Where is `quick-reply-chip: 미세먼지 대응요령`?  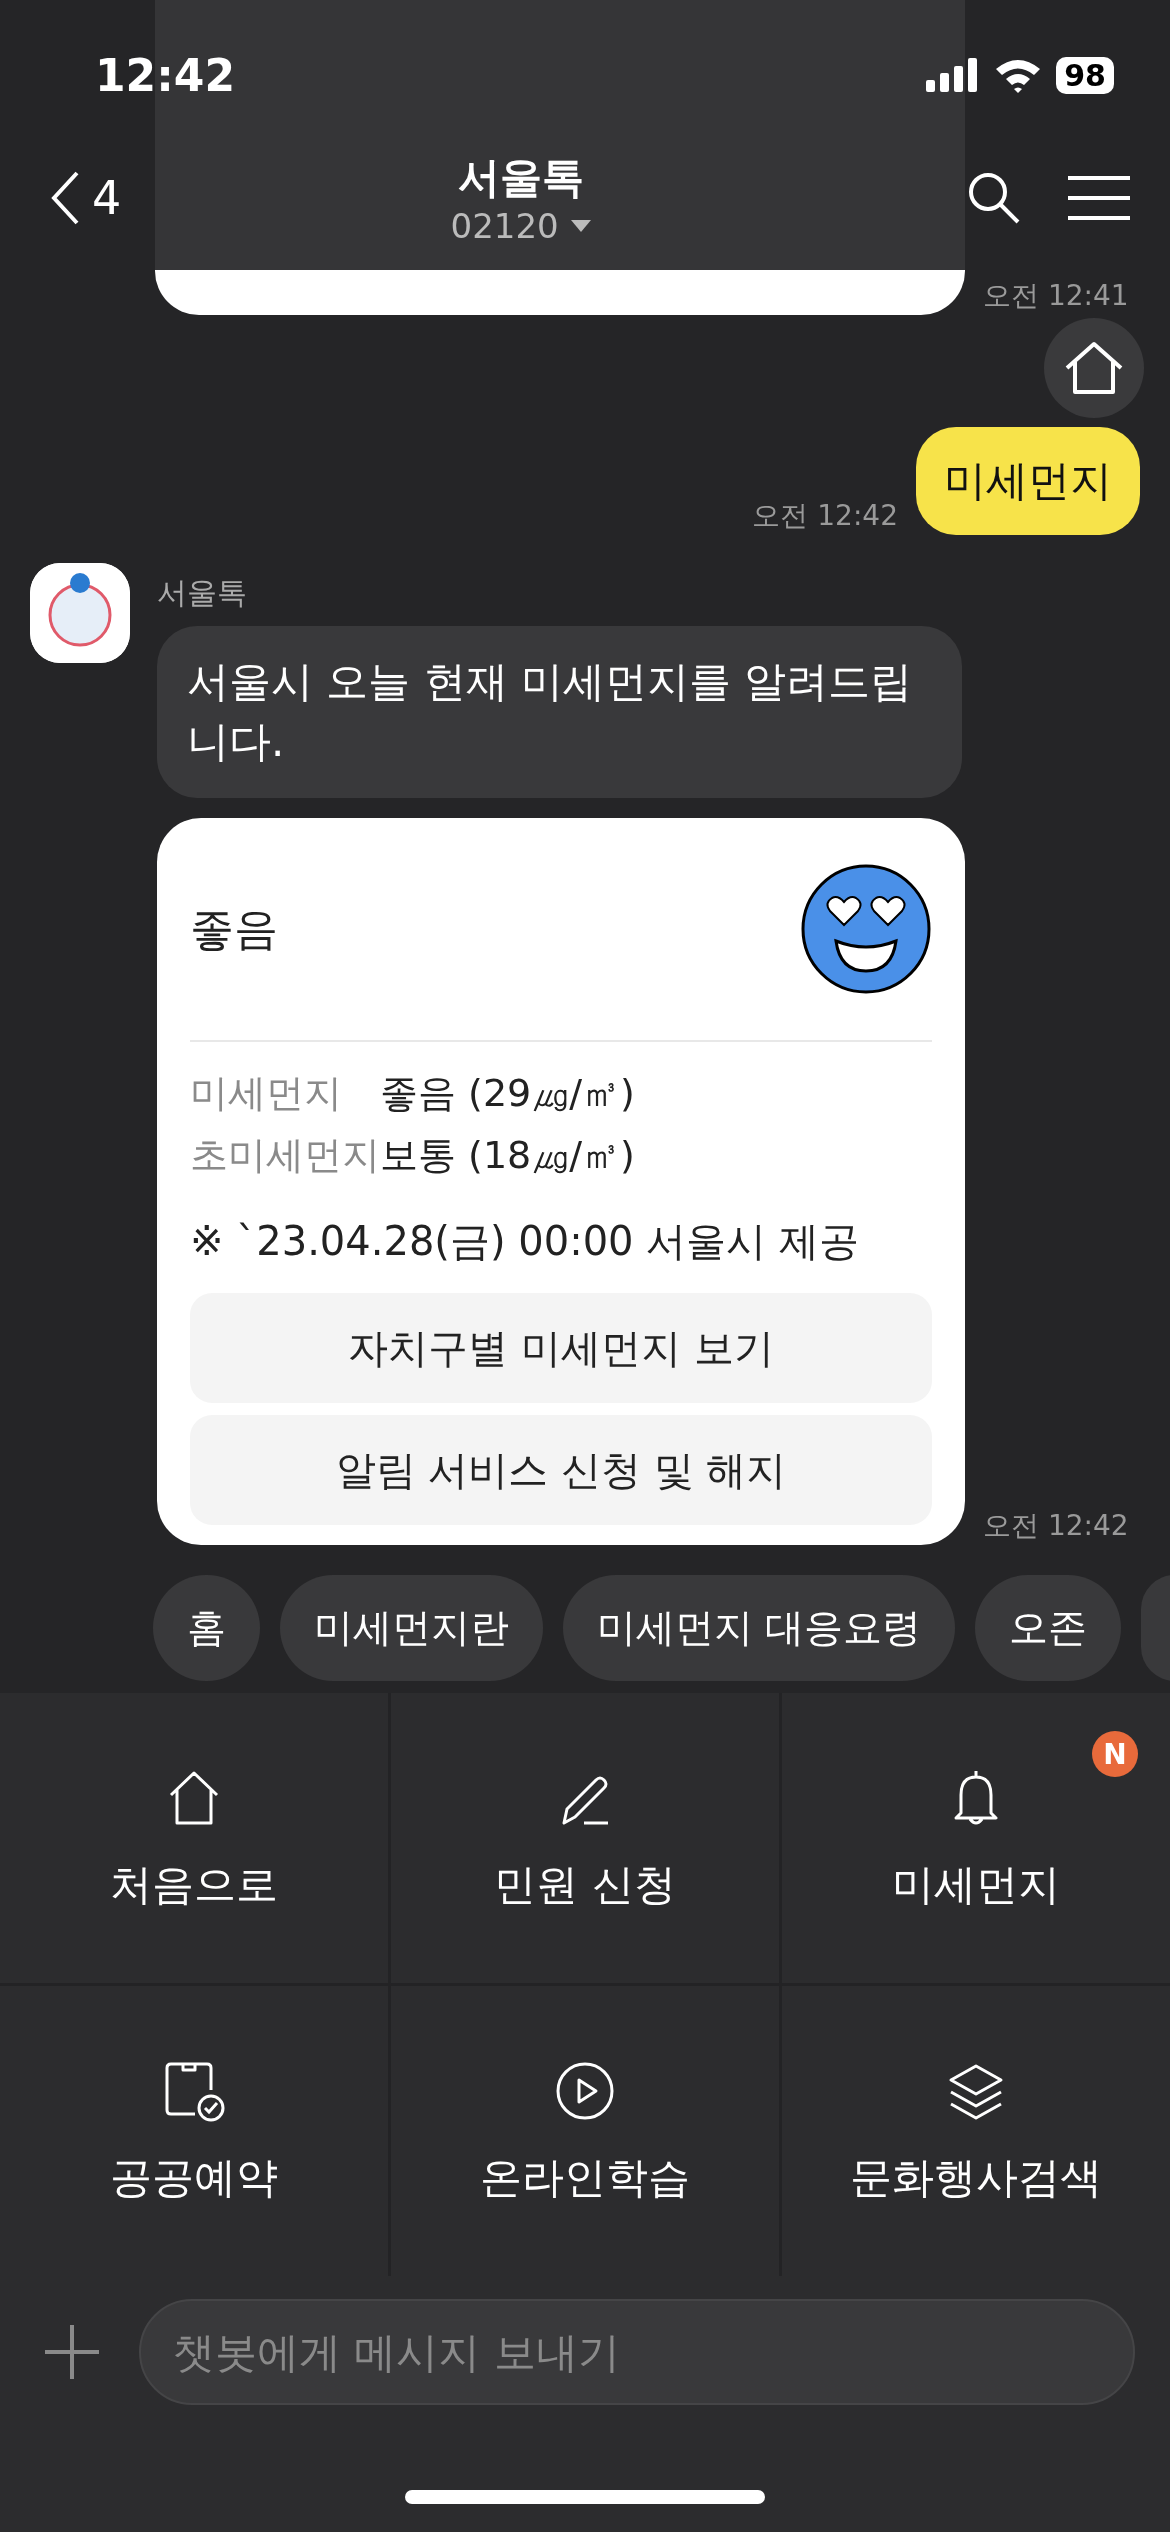 quick-reply-chip: 미세먼지 대응요령 is located at coordinates (759, 1628).